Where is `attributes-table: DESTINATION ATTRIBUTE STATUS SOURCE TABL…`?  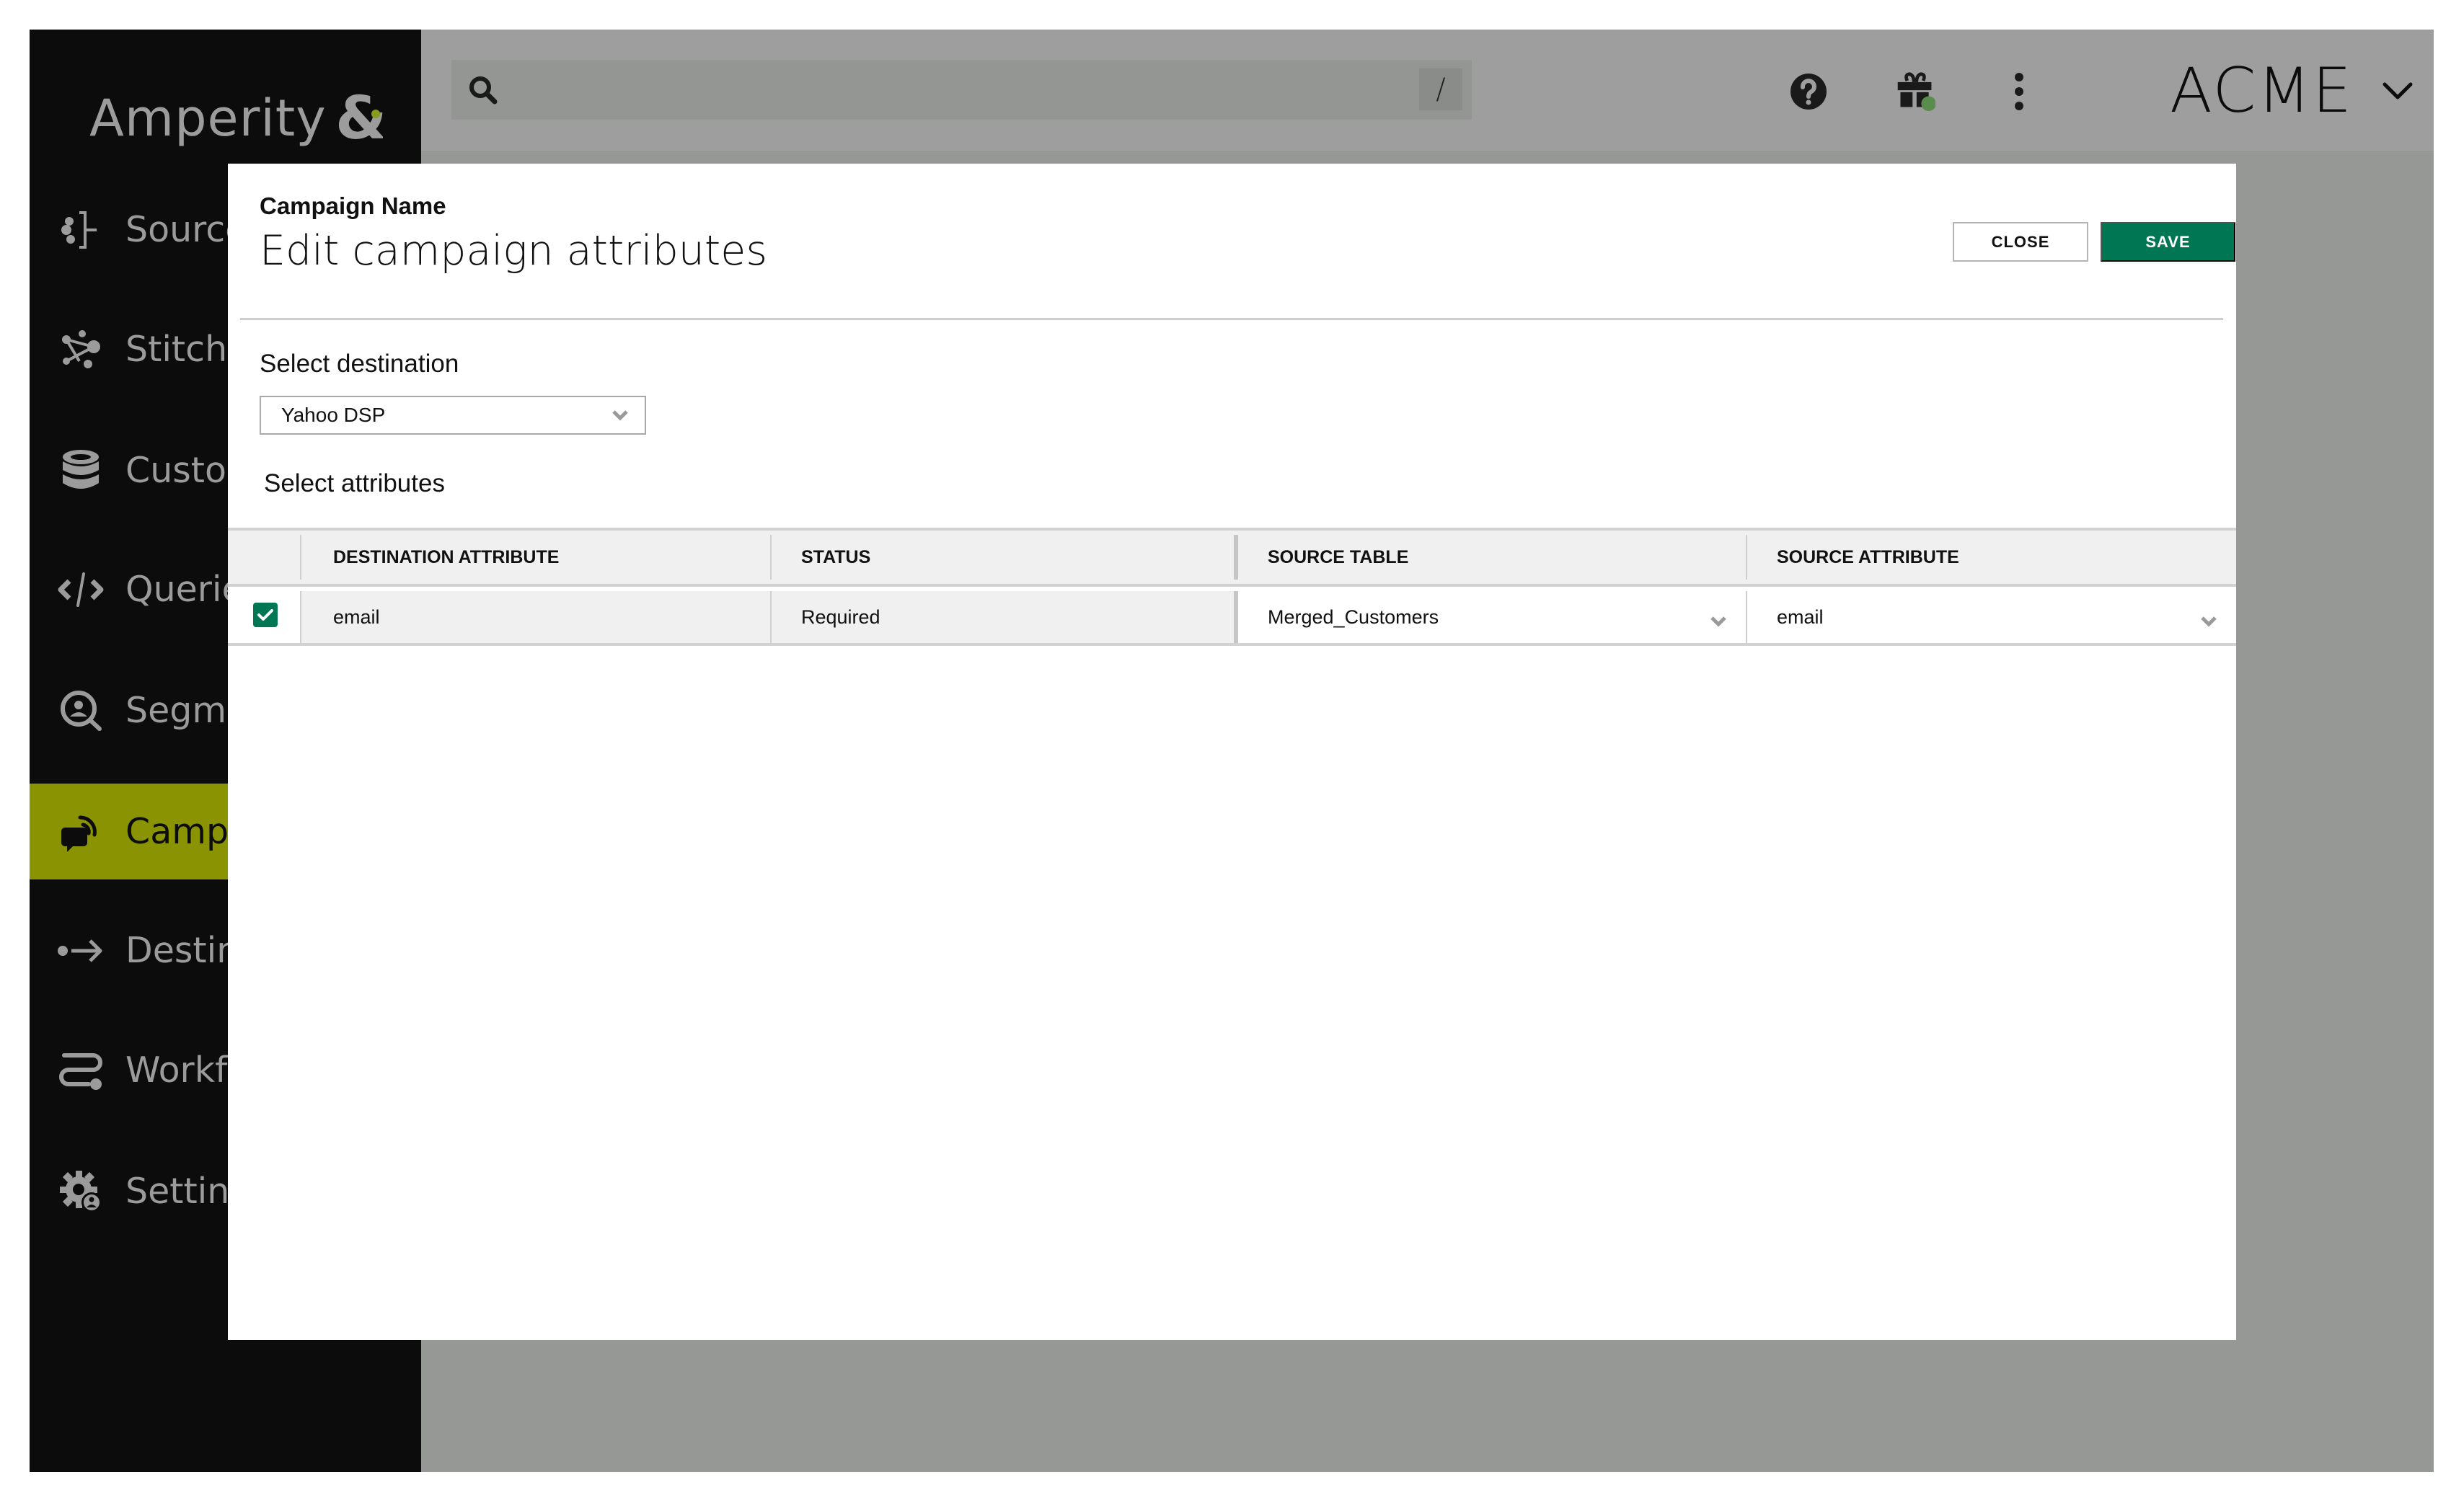 attributes-table: DESTINATION ATTRIBUTE STATUS SOURCE TABL… is located at coordinates (1232, 587).